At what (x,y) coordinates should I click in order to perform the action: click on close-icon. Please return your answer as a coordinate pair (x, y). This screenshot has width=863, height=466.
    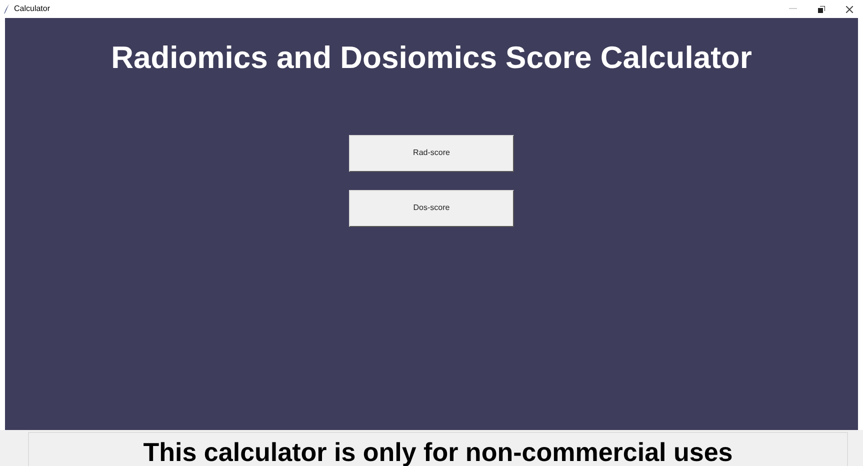
    Looking at the image, I should click on (849, 9).